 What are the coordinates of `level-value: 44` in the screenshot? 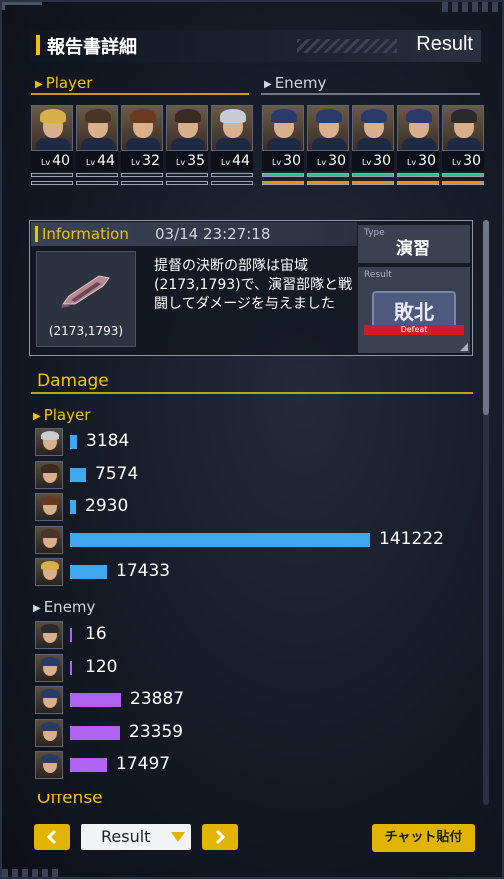 It's located at (106, 161).